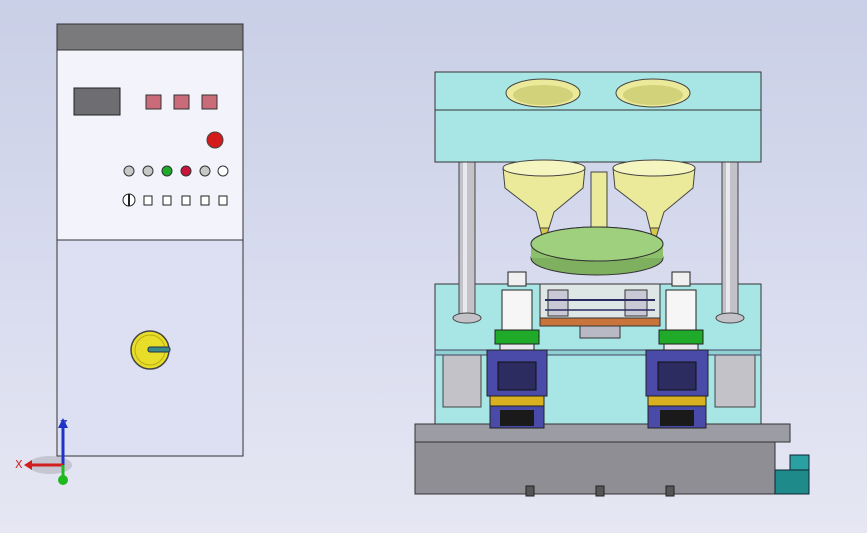 This screenshot has height=533, width=867. Describe the element at coordinates (215, 140) in the screenshot. I see `emergency-stop-button` at that location.